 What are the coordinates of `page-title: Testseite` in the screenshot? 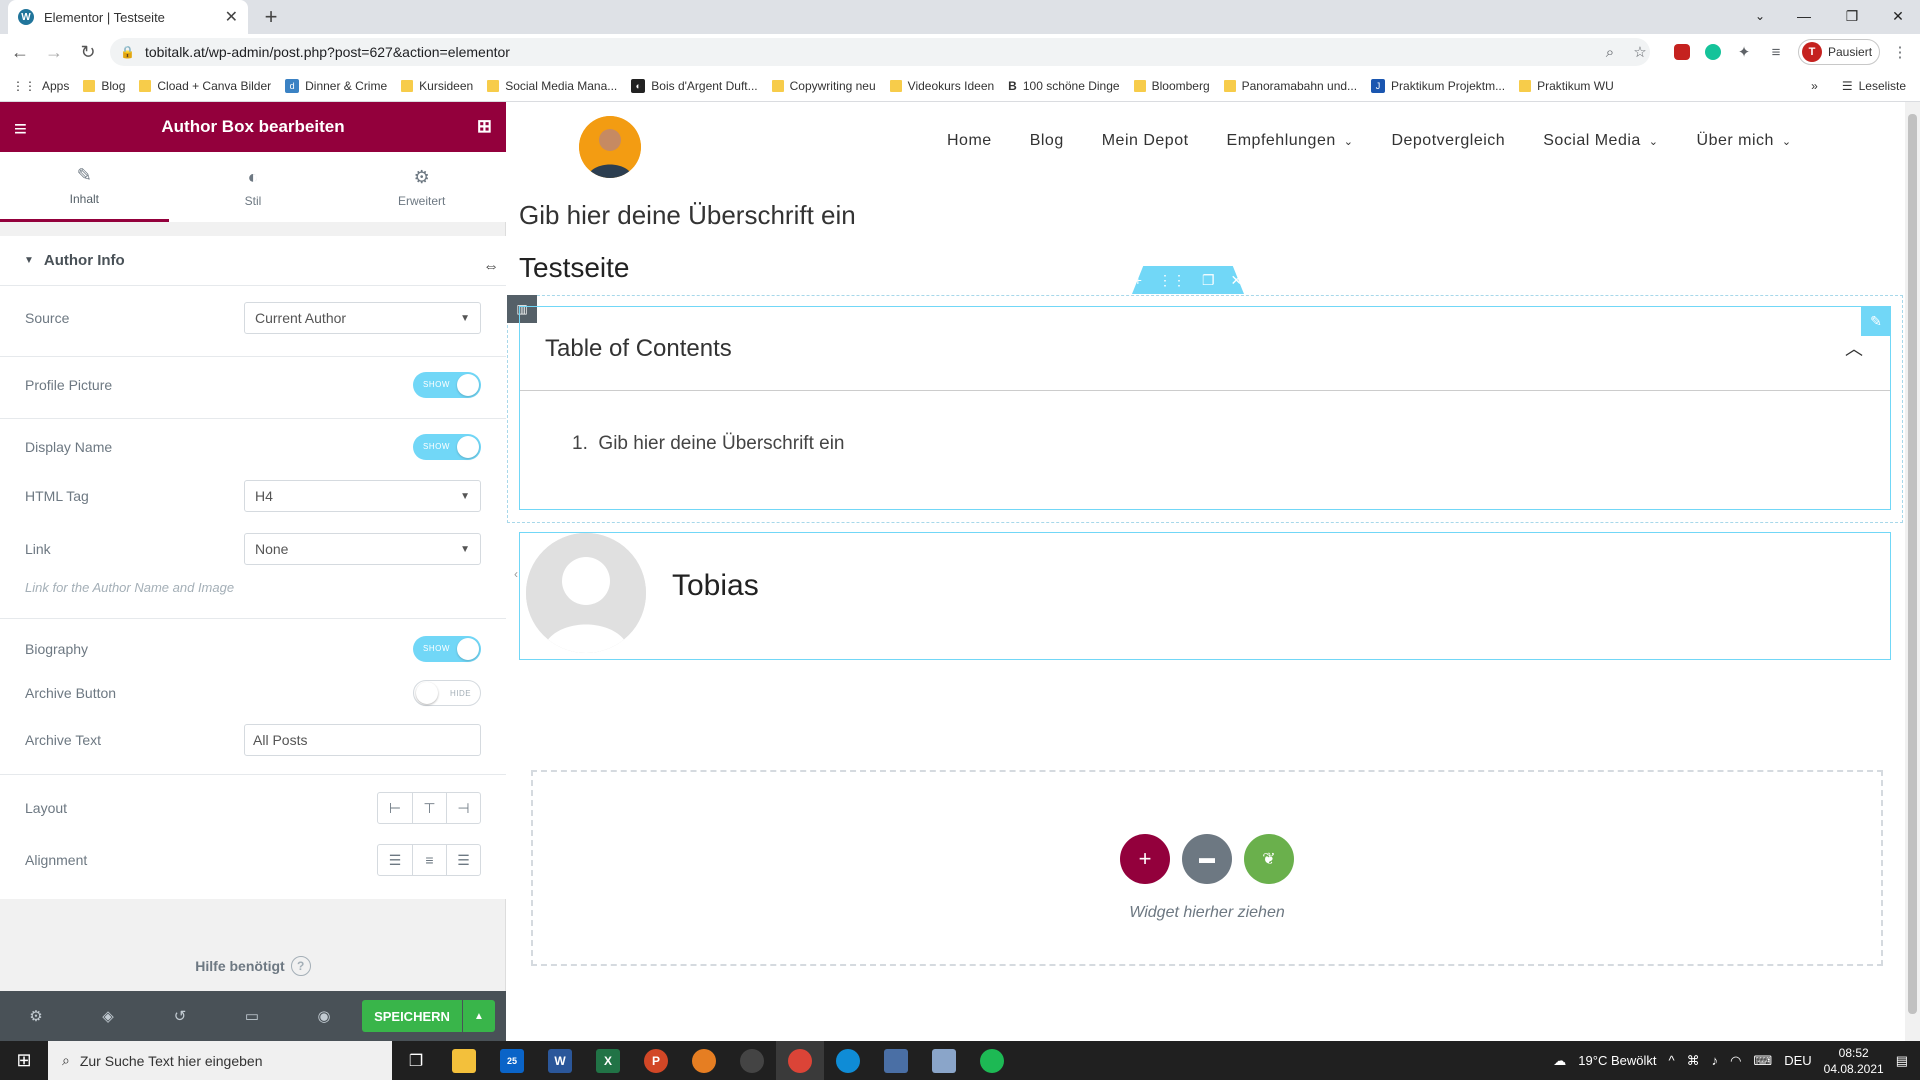 It's located at (574, 268).